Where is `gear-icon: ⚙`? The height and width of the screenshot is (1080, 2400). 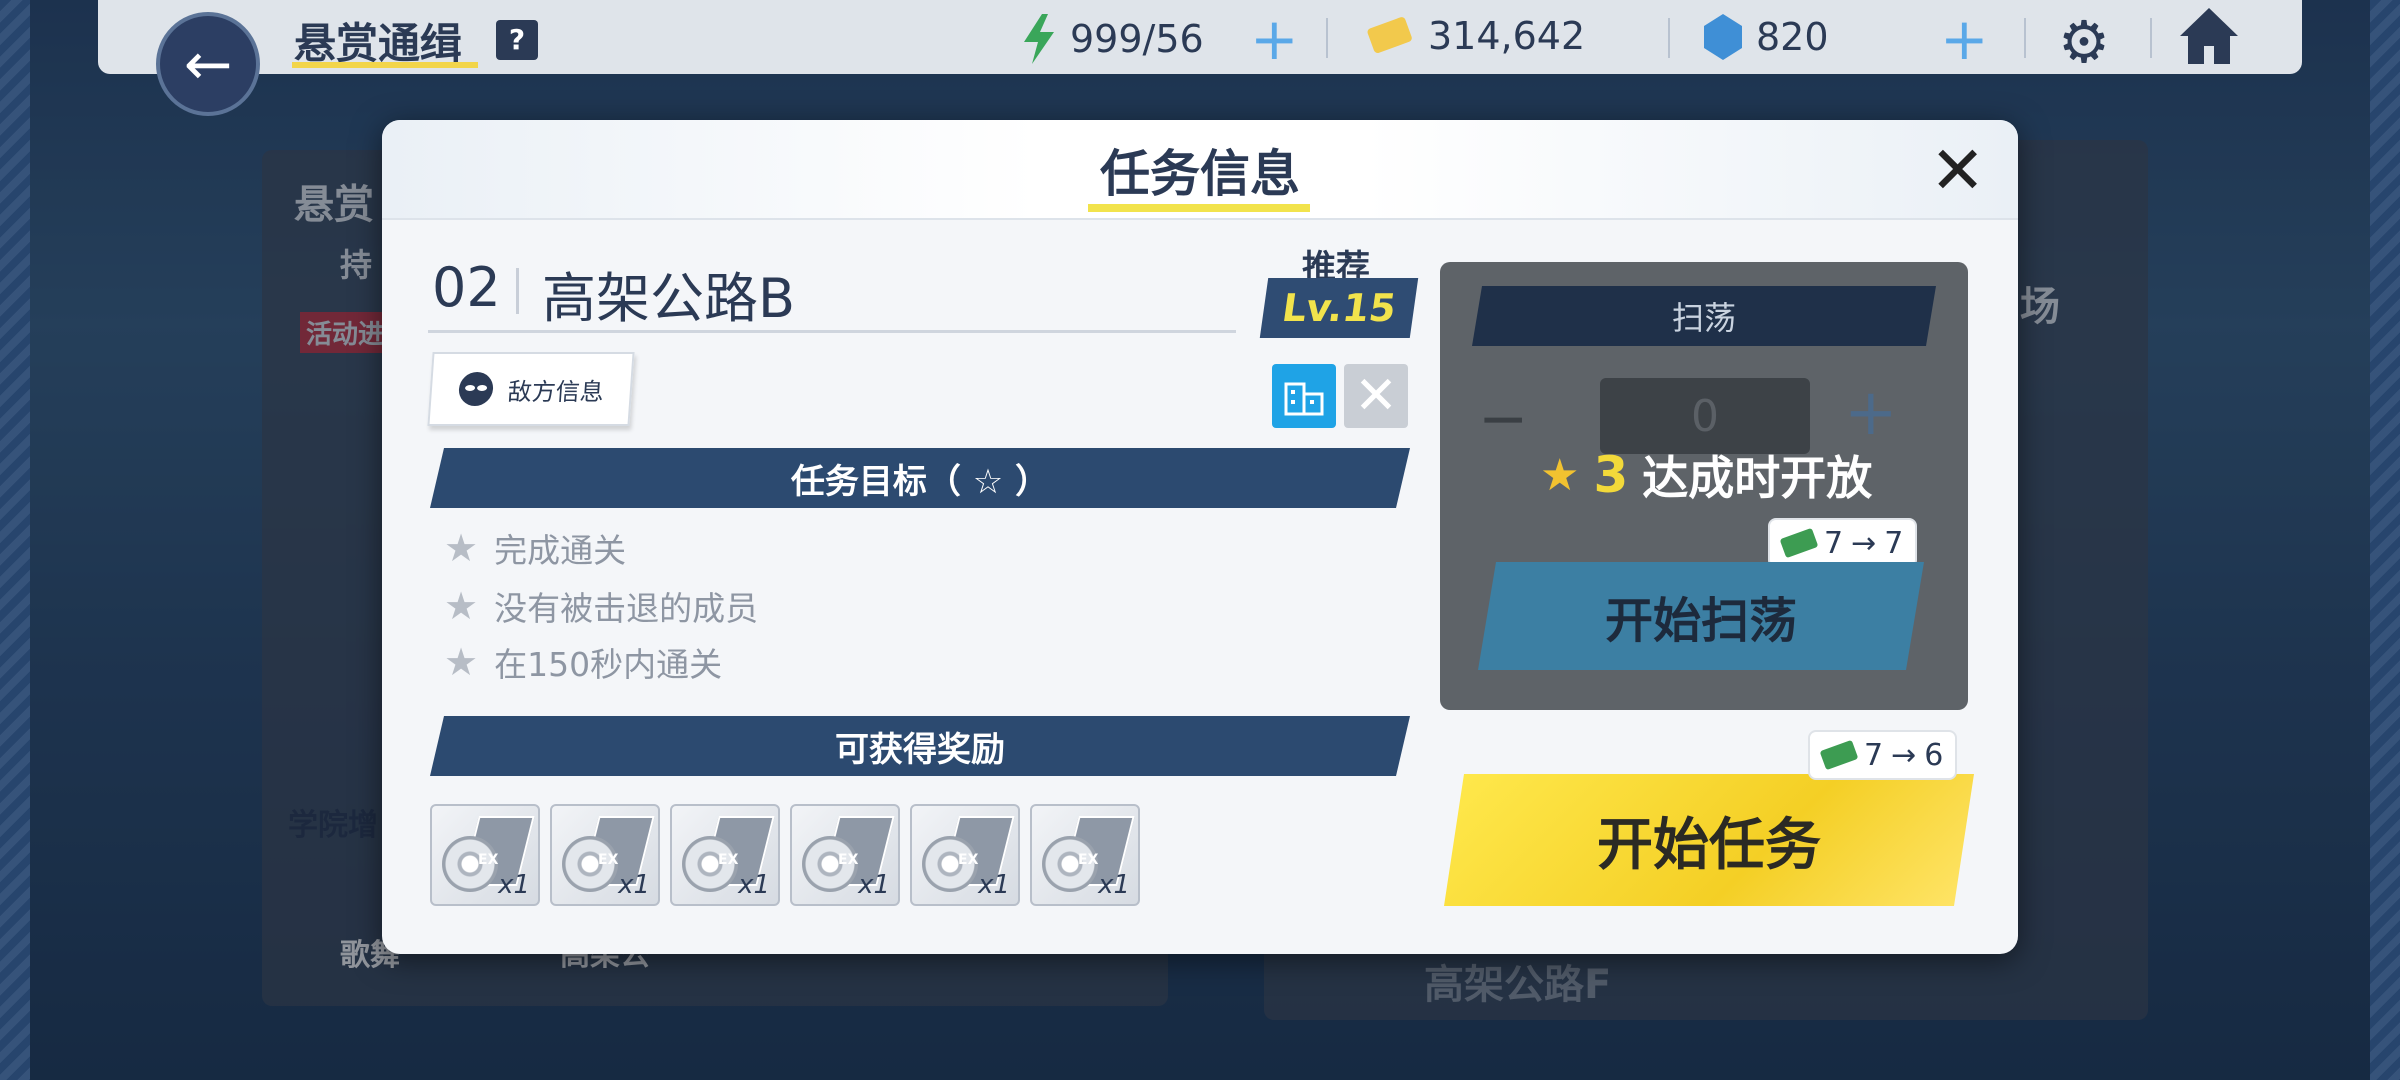 gear-icon: ⚙ is located at coordinates (2084, 42).